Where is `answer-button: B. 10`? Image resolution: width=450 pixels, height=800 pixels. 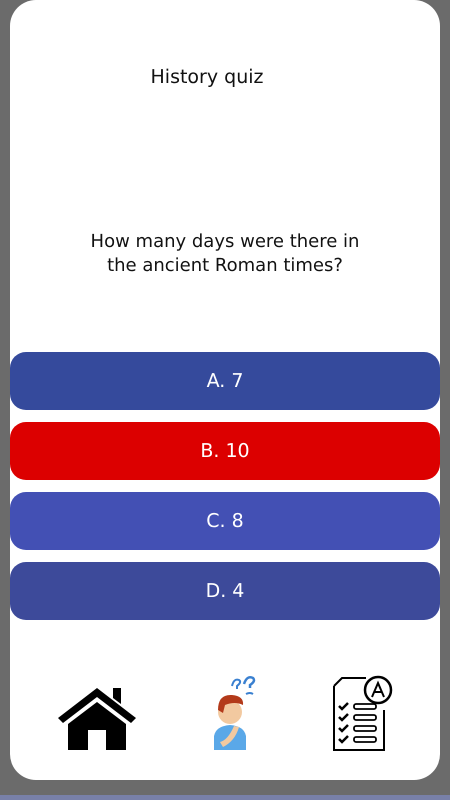 answer-button: B. 10 is located at coordinates (225, 451).